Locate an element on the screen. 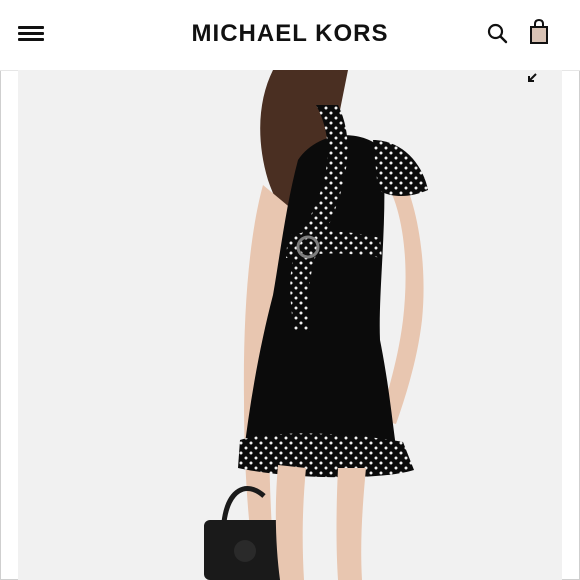  search-icon is located at coordinates (498, 34).